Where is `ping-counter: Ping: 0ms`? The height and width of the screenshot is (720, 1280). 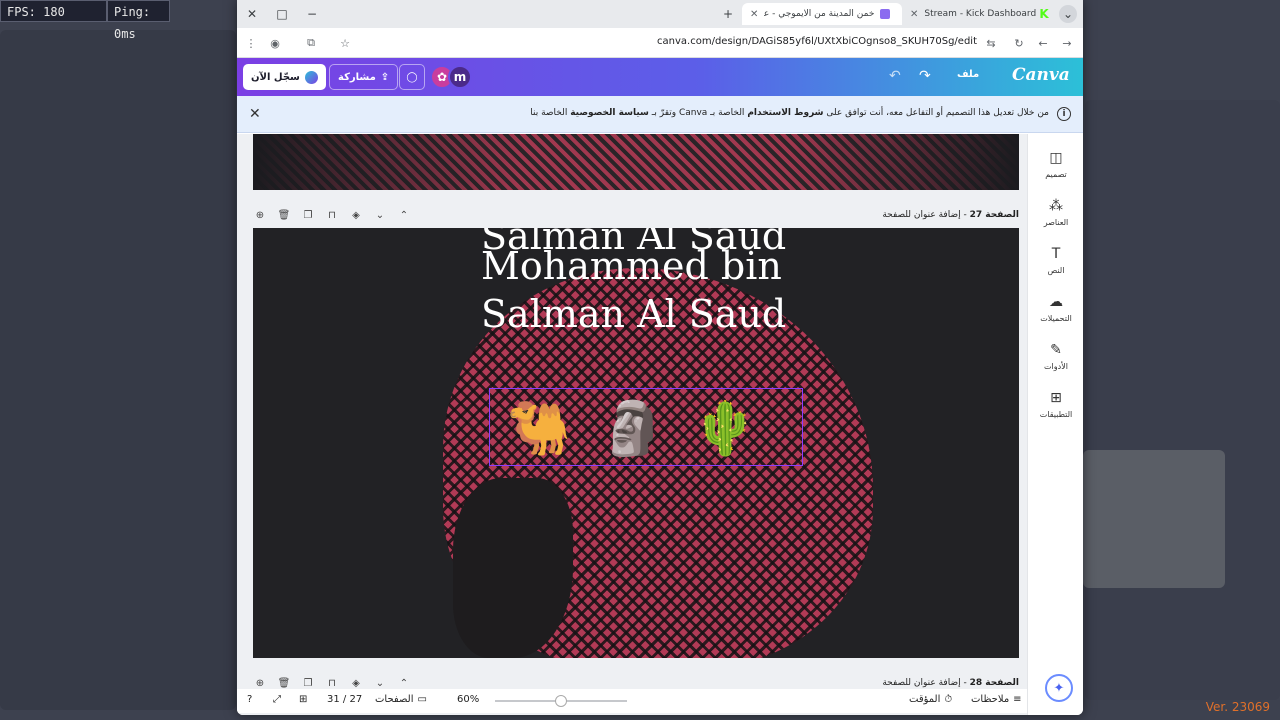
ping-counter: Ping: 0ms is located at coordinates (138, 20).